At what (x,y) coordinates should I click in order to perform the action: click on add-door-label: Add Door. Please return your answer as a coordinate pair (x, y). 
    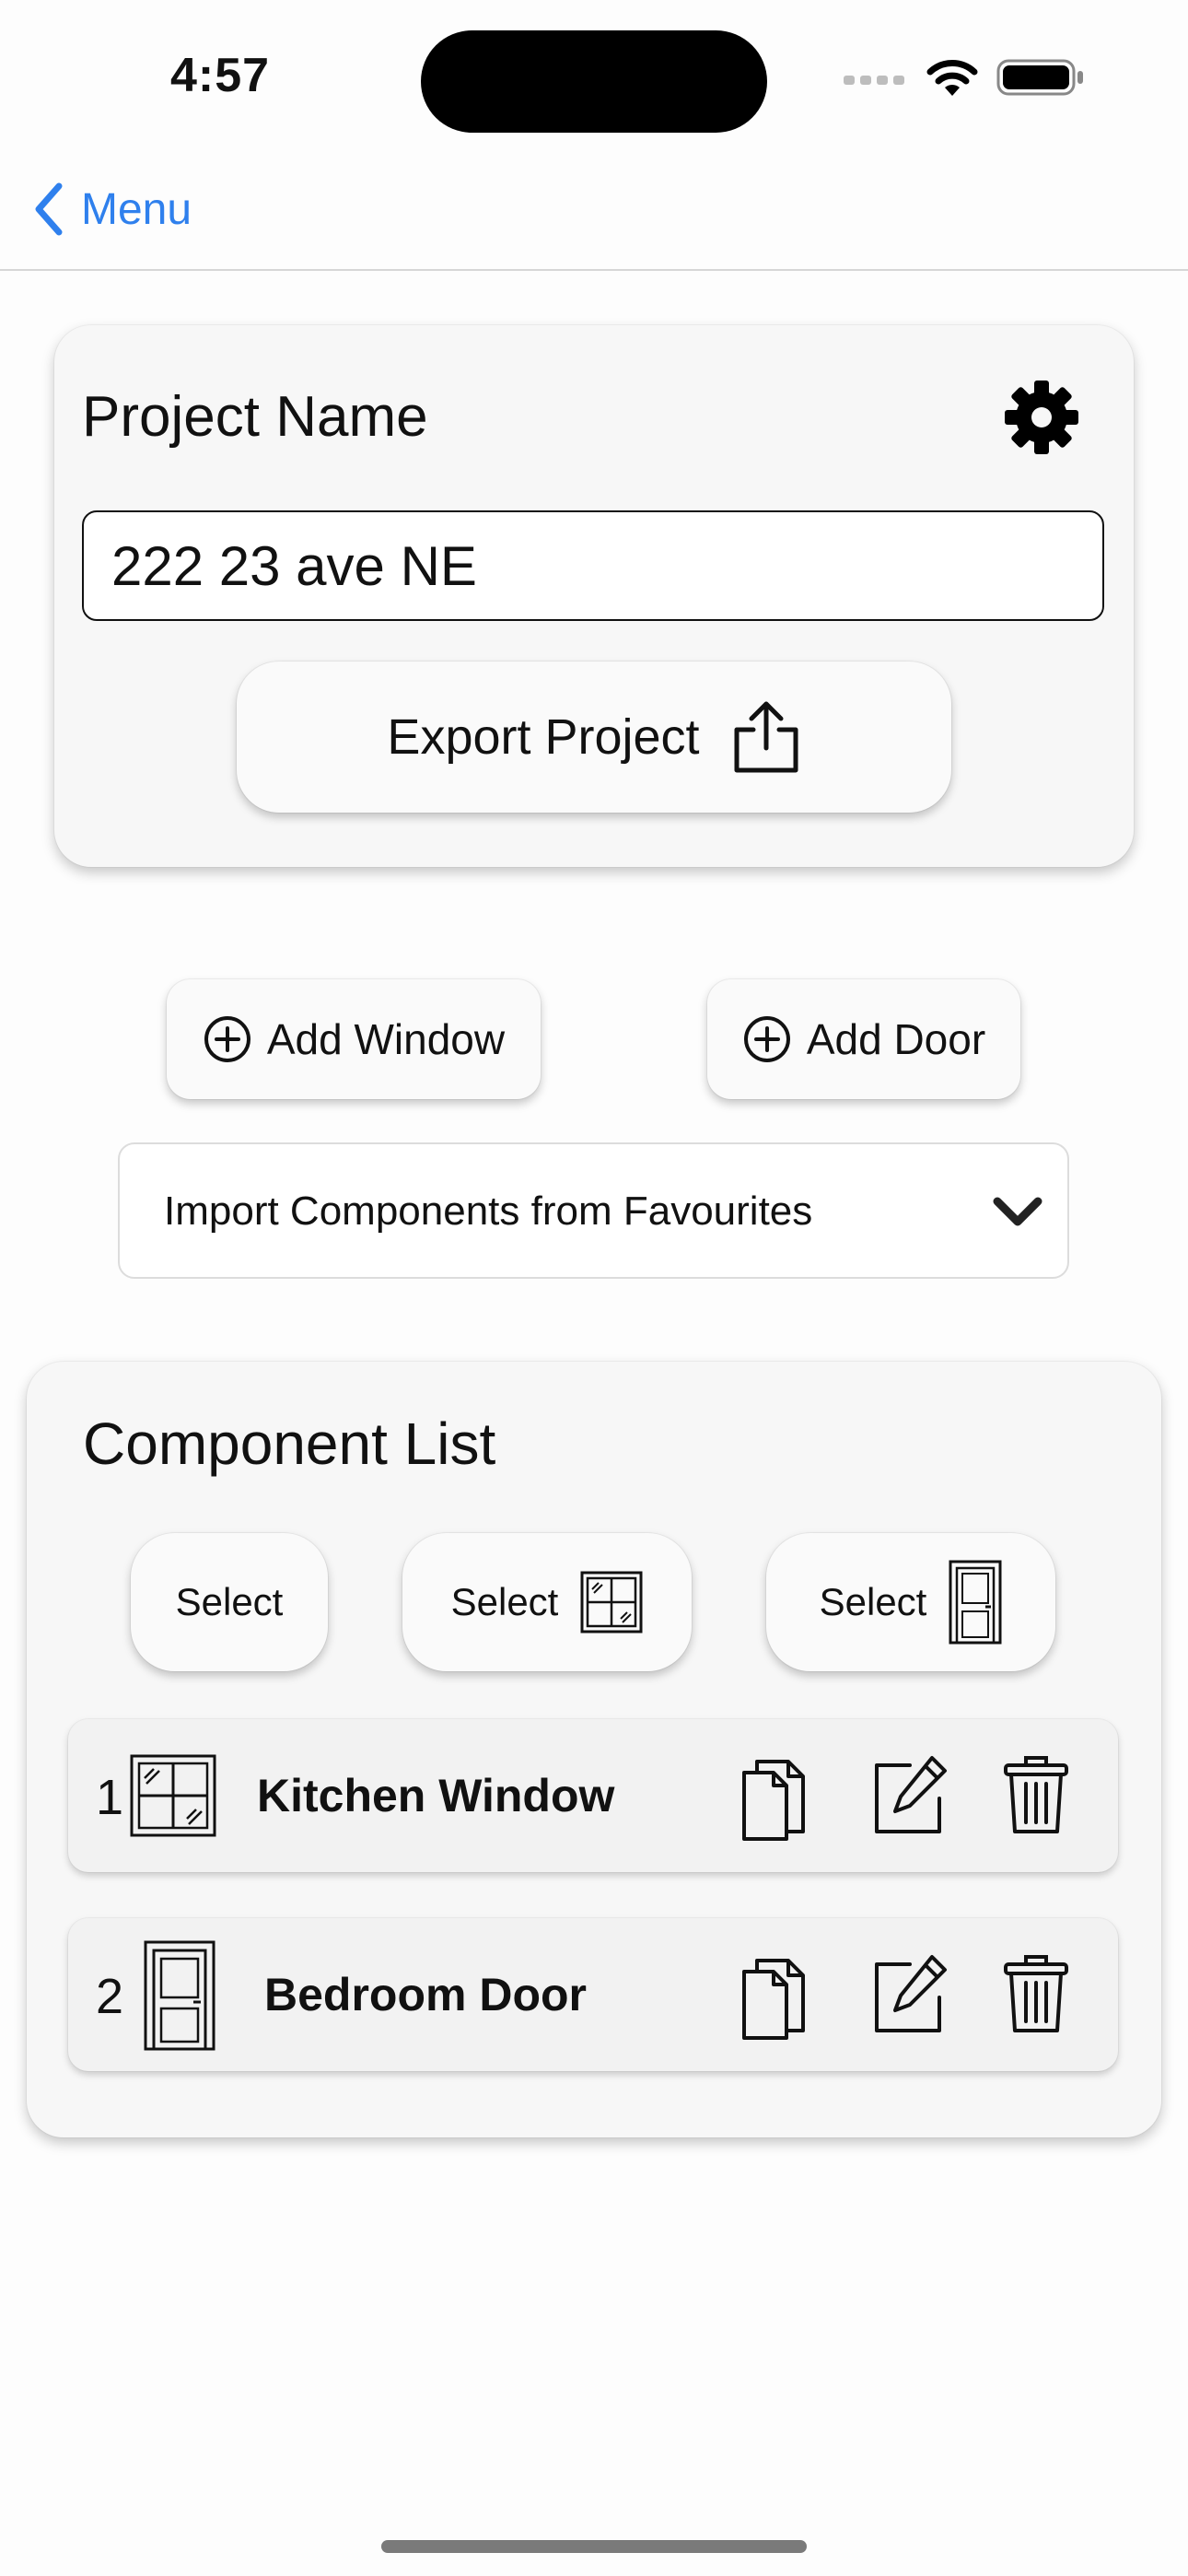
    Looking at the image, I should click on (896, 1039).